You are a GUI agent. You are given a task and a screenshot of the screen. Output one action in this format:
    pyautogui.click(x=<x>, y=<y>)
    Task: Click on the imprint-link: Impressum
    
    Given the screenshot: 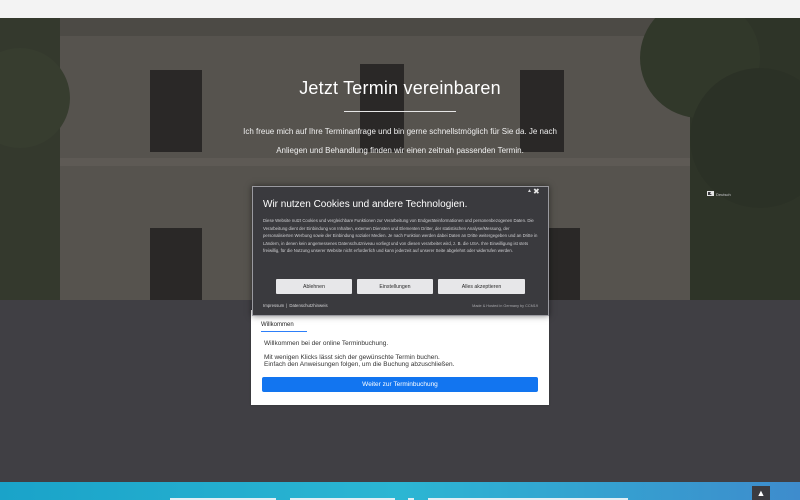 What is the action you would take?
    pyautogui.click(x=273, y=305)
    